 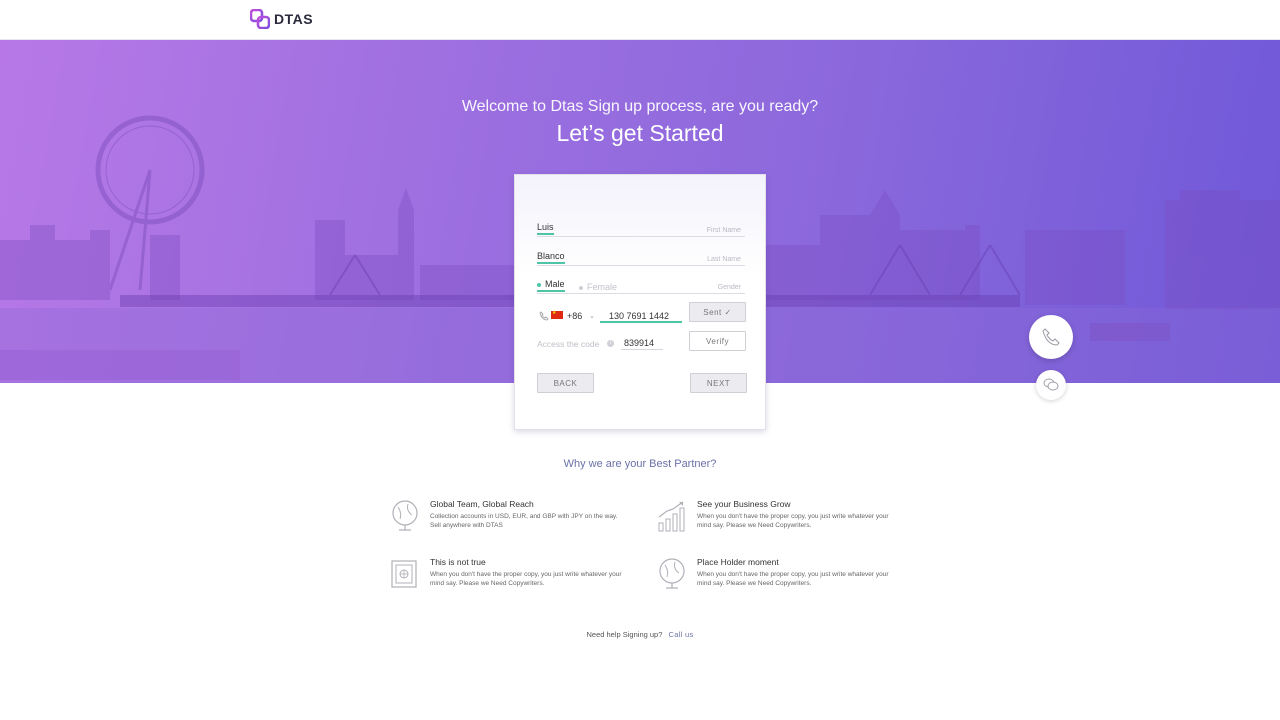 I want to click on chat-fab-button, so click(x=1051, y=385).